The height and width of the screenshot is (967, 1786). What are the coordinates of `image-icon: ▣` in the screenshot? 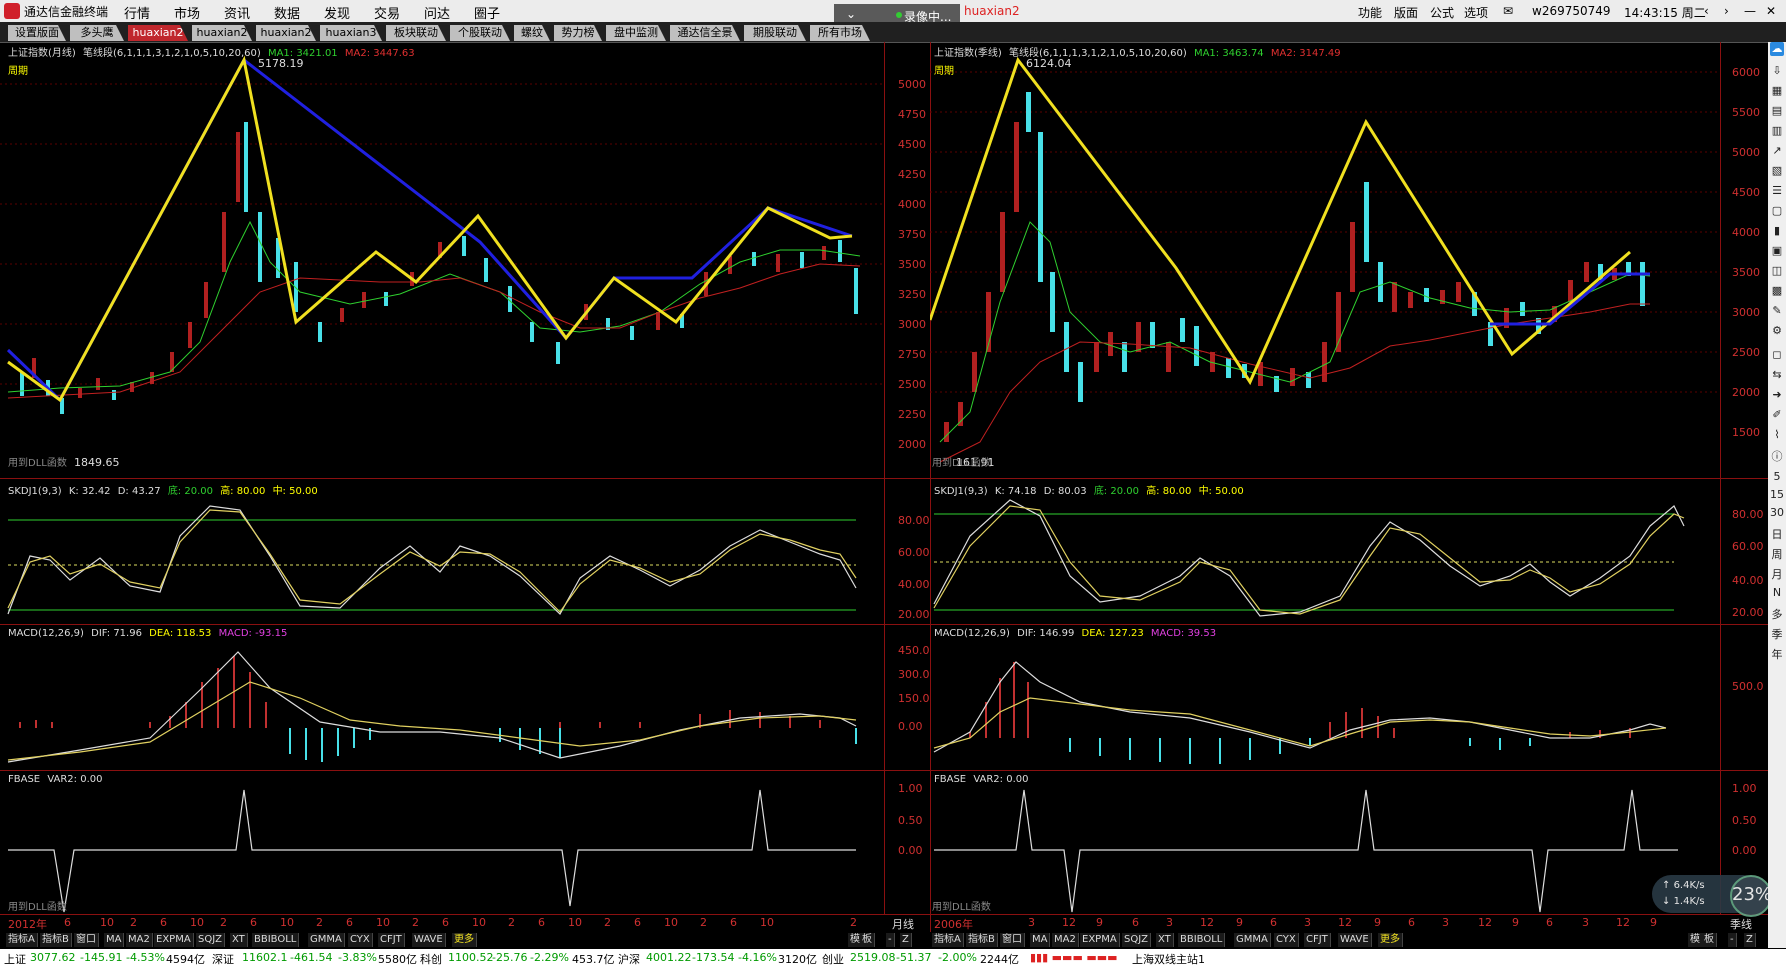 It's located at (1777, 251).